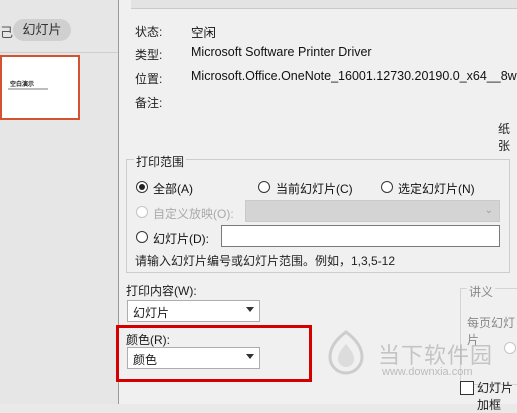  What do you see at coordinates (28, 89) in the screenshot?
I see `slide-thumbnail-subtitle` at bounding box center [28, 89].